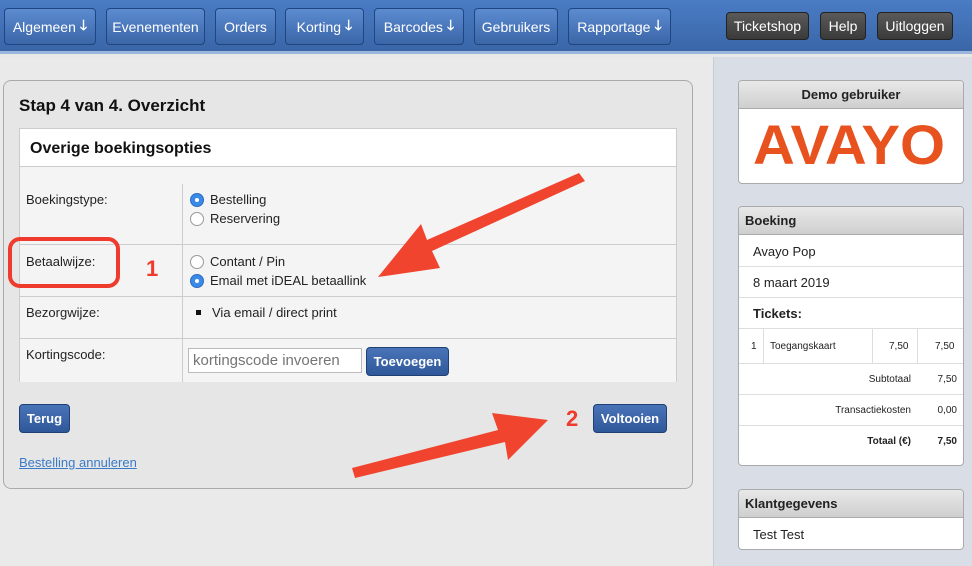 This screenshot has width=972, height=566. Describe the element at coordinates (947, 441) in the screenshot. I see `total-value: 7,50` at that location.